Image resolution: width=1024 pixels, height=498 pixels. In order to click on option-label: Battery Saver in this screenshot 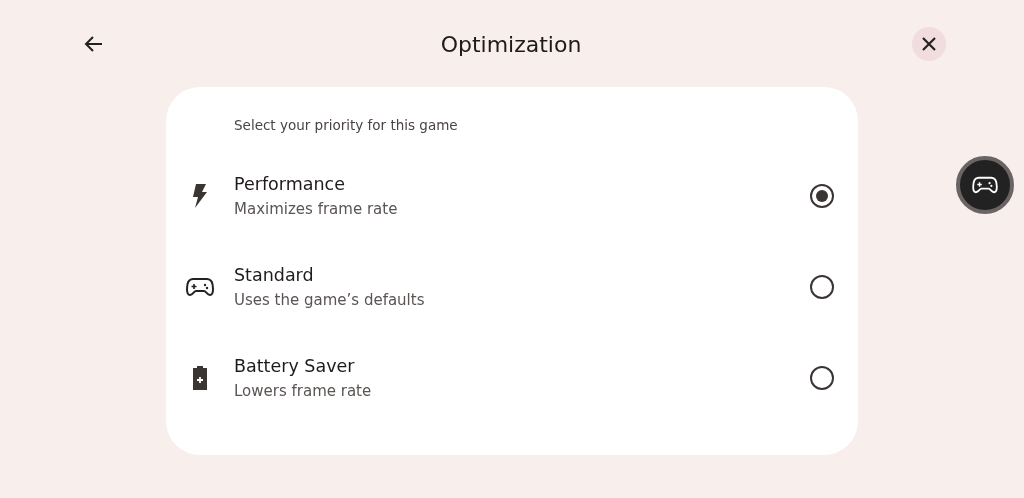, I will do `click(295, 365)`.